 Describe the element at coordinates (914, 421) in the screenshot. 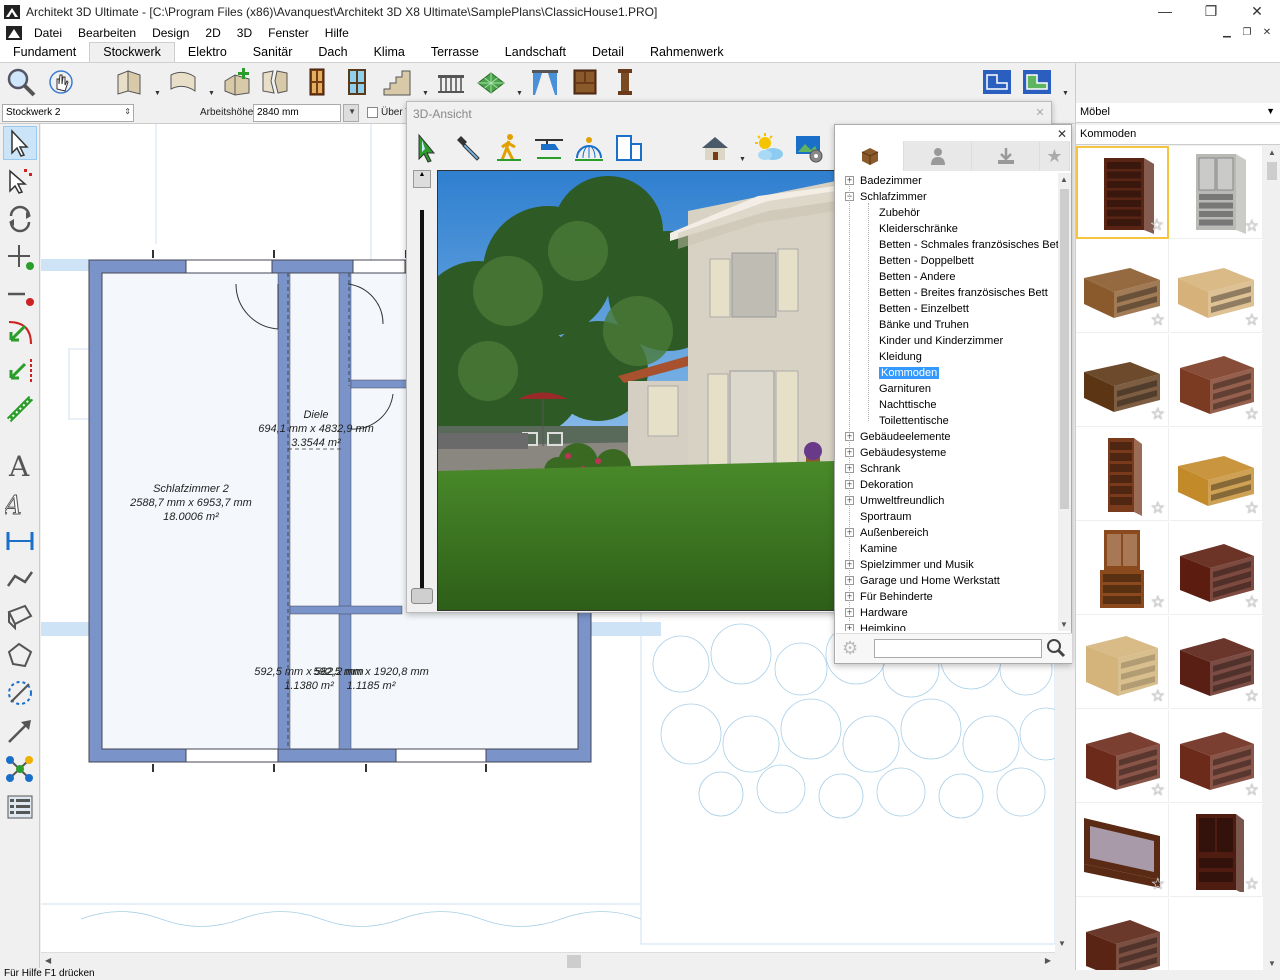

I see `tree-item: Toilettentische` at that location.